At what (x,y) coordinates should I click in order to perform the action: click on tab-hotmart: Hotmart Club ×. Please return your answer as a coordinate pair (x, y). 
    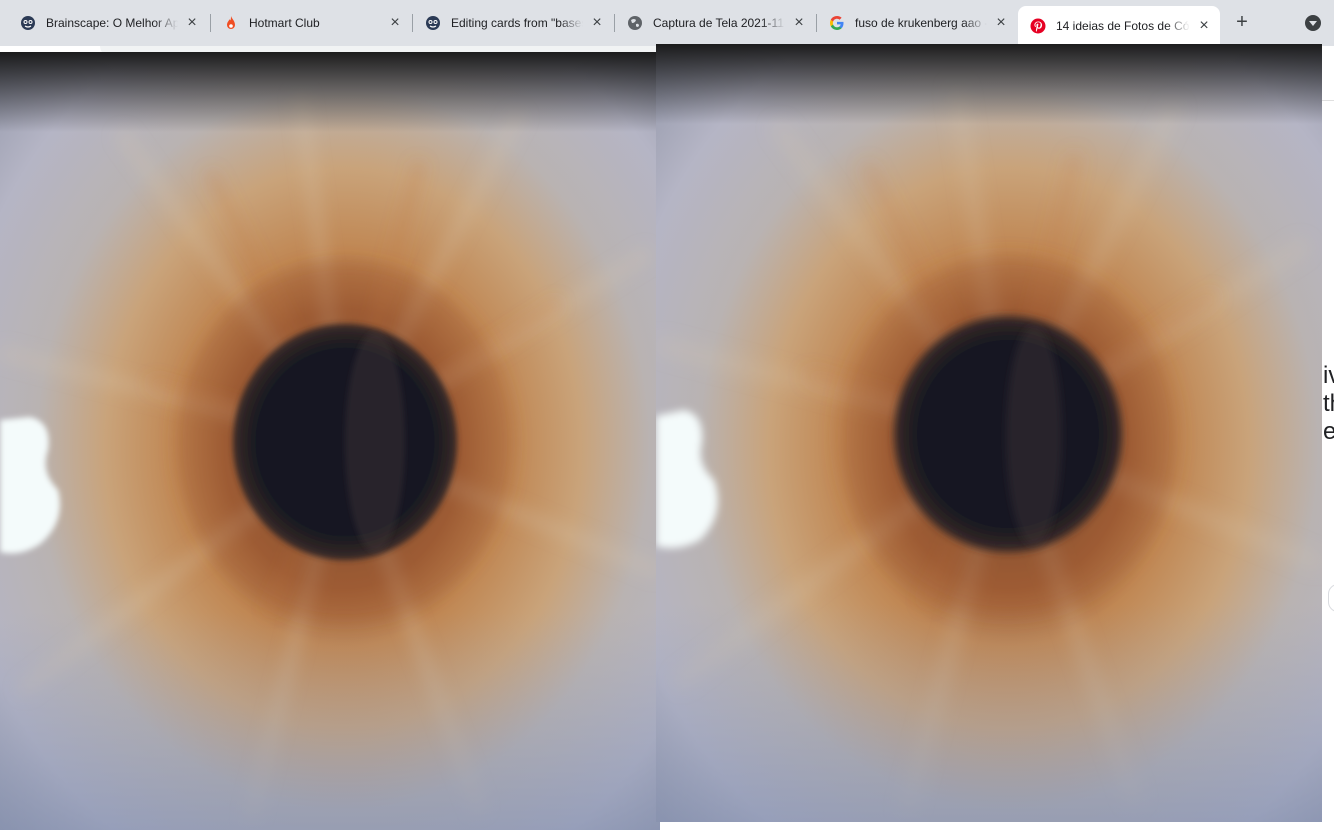
    Looking at the image, I should click on (311, 23).